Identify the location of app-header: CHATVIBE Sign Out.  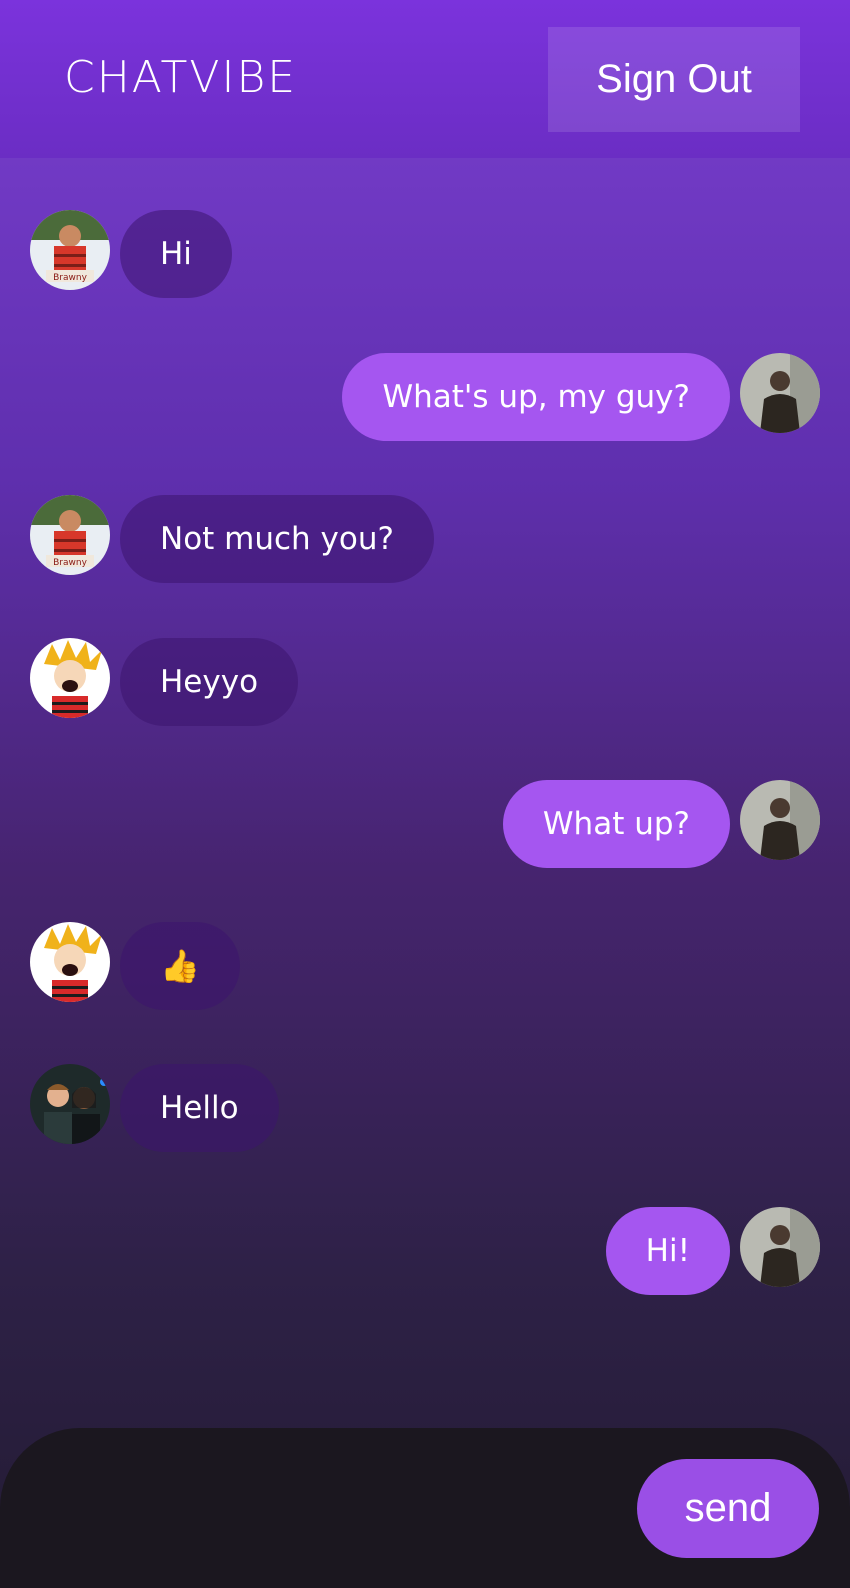
(425, 79).